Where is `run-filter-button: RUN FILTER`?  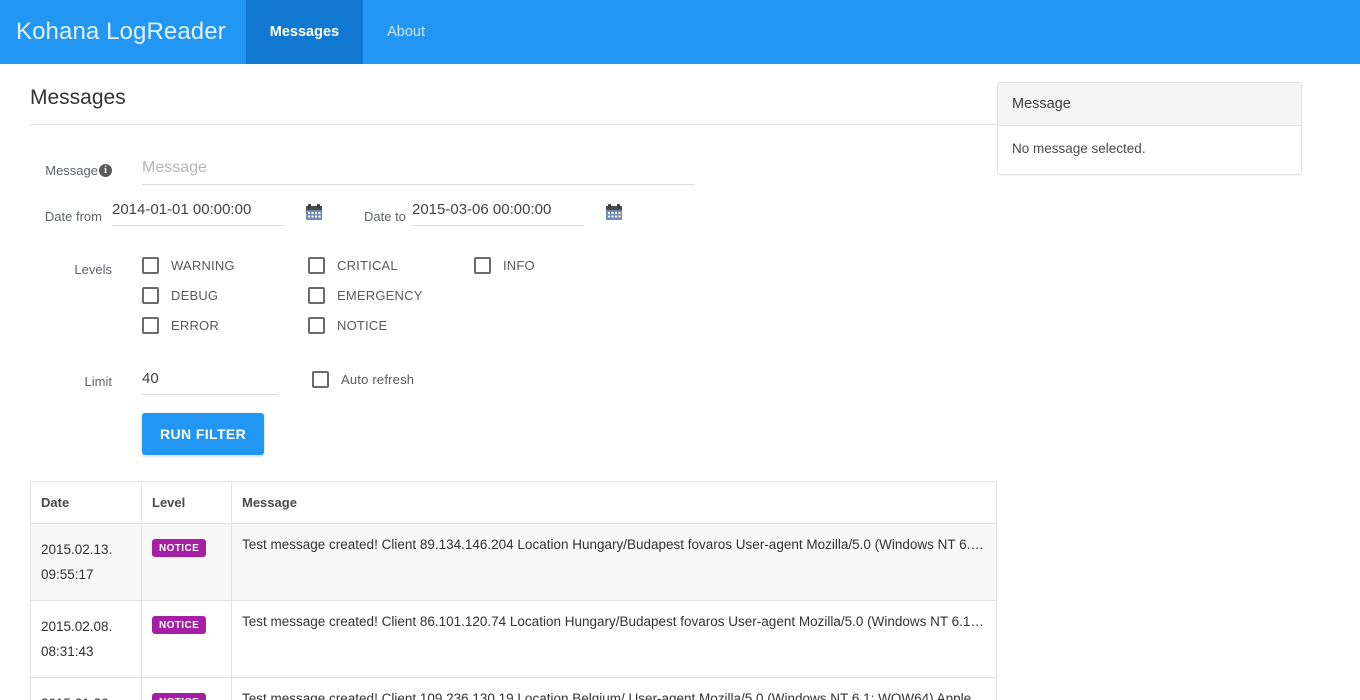 run-filter-button: RUN FILTER is located at coordinates (203, 434).